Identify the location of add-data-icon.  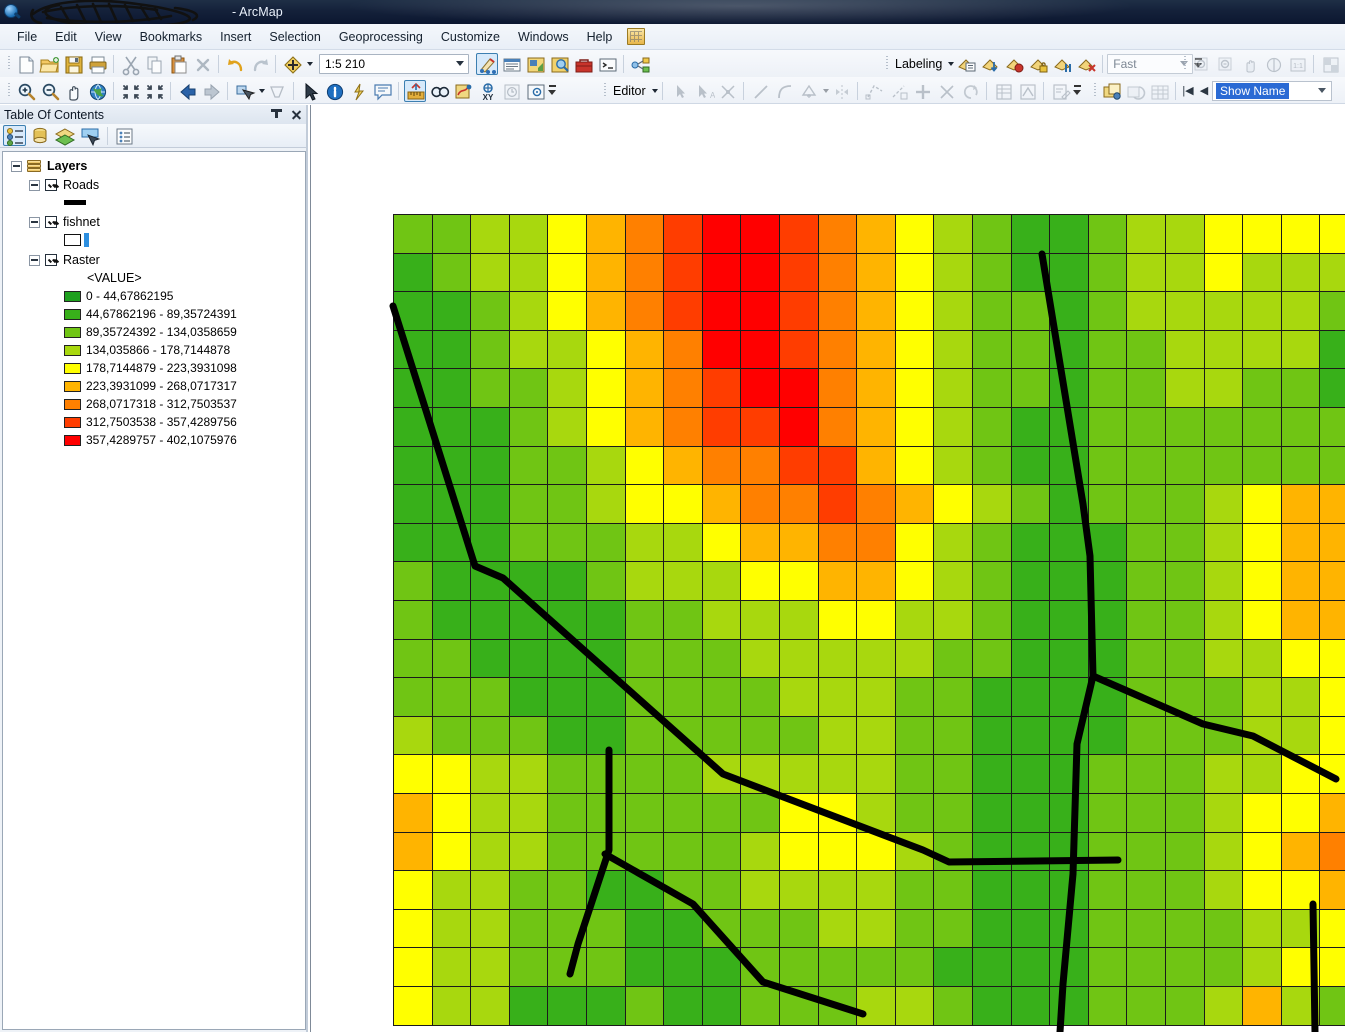
(292, 64).